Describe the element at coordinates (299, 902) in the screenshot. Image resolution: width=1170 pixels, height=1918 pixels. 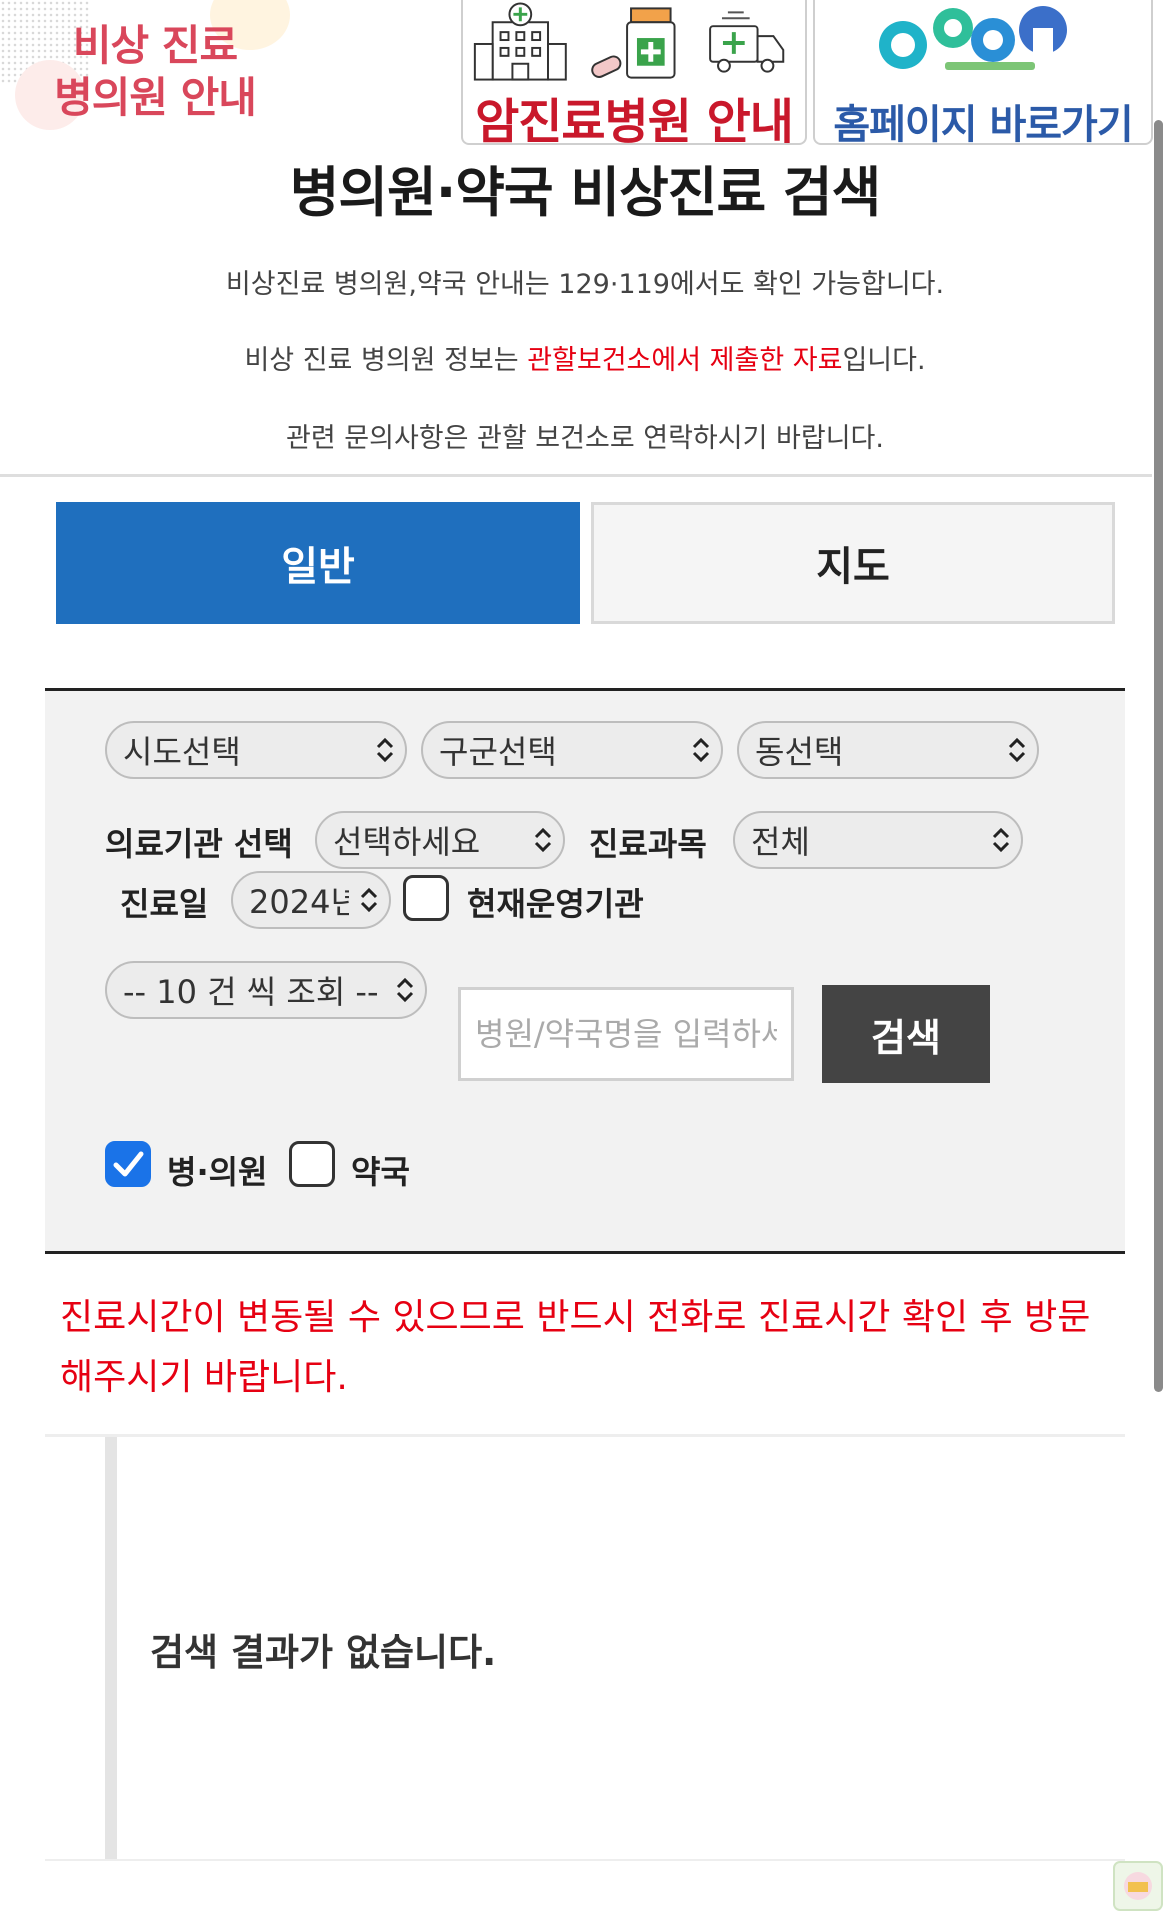
I see `date-select-value: 2024년` at that location.